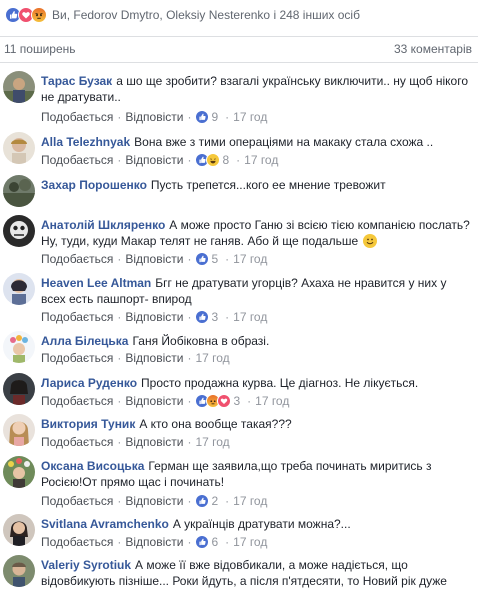 Image resolution: width=478 pixels, height=589 pixels. What do you see at coordinates (92, 466) in the screenshot?
I see `comment-author: Оксана Висоцька` at bounding box center [92, 466].